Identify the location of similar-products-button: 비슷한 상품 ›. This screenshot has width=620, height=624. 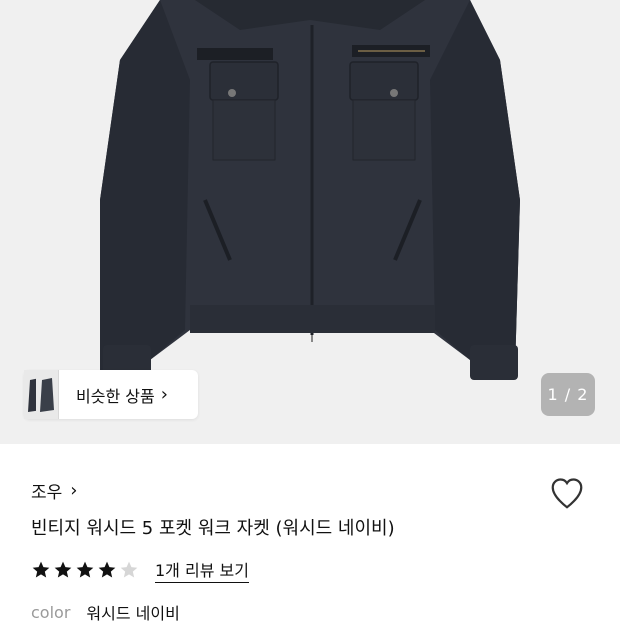
(111, 394).